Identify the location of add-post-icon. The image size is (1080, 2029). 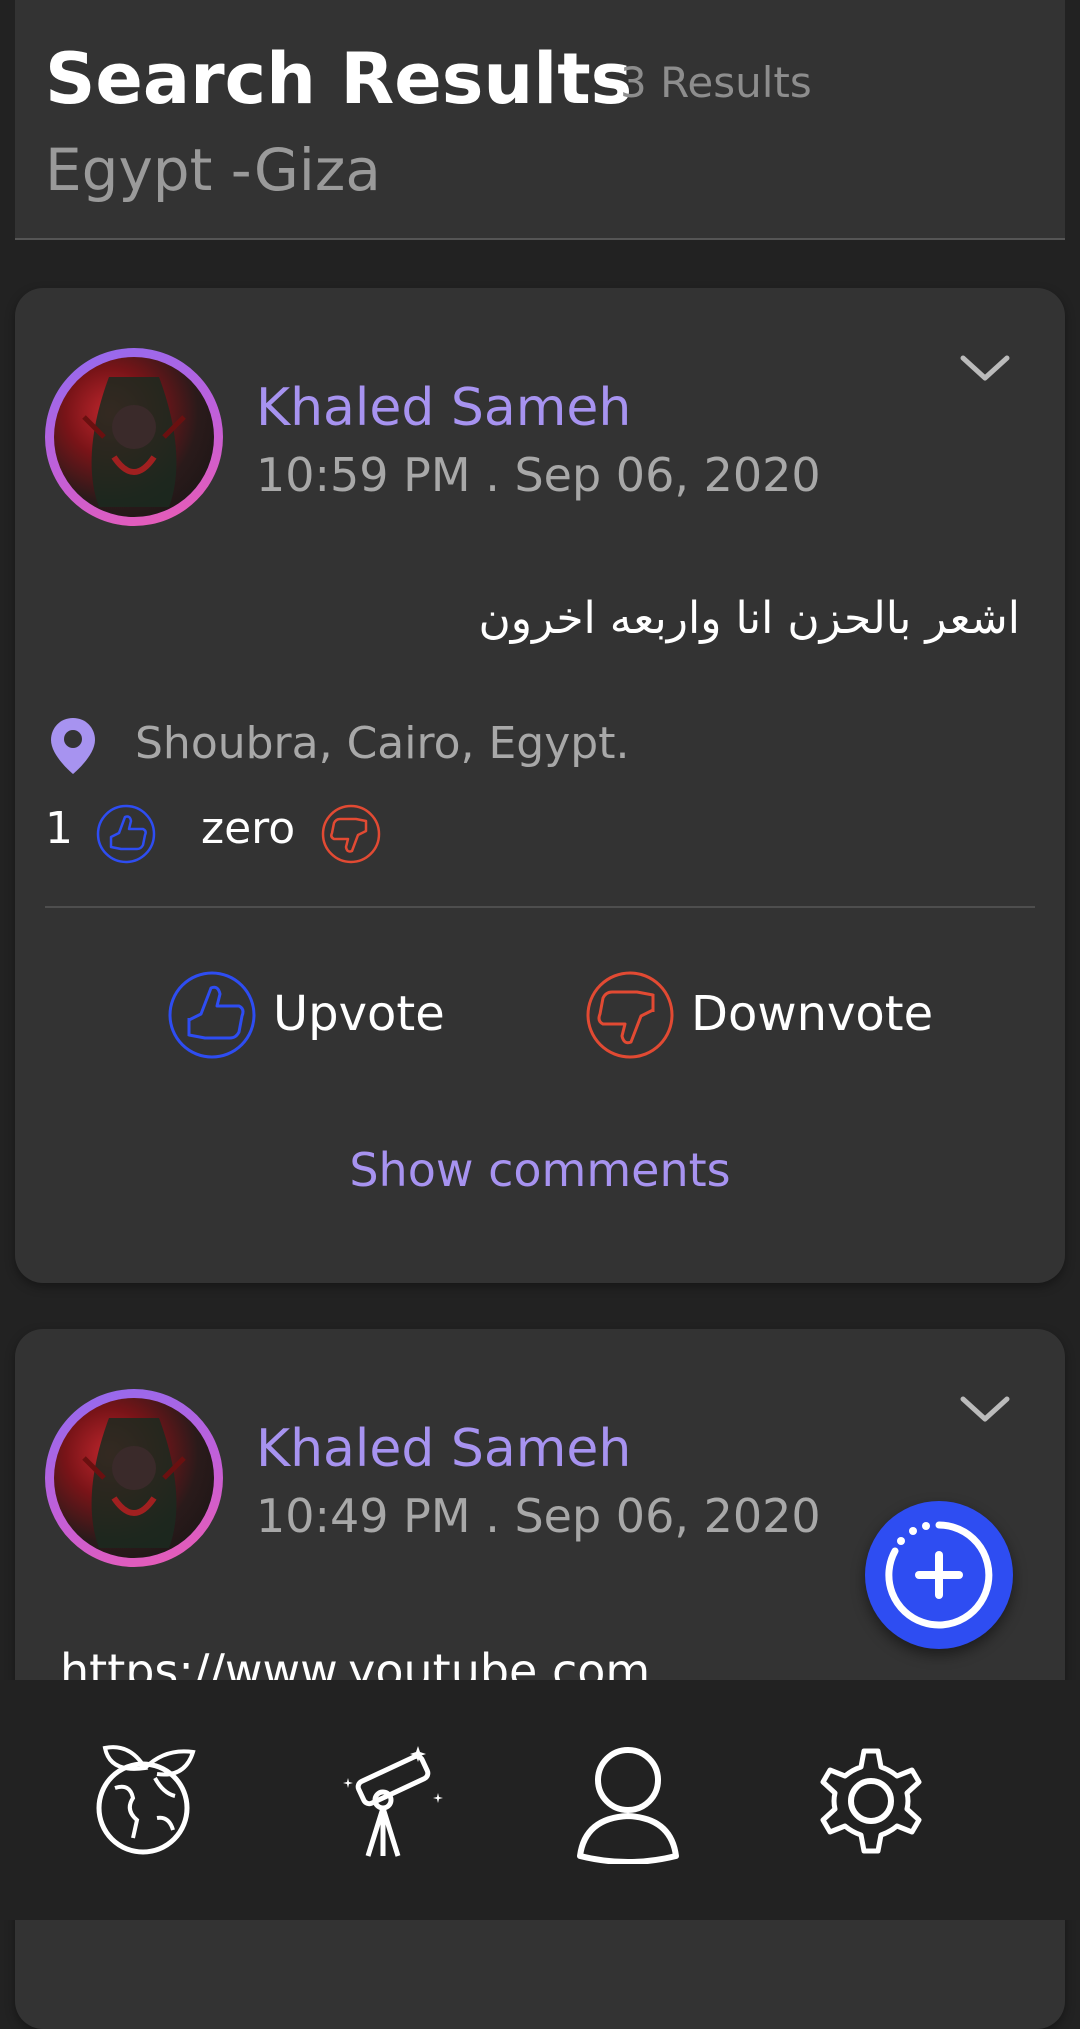
(939, 1575).